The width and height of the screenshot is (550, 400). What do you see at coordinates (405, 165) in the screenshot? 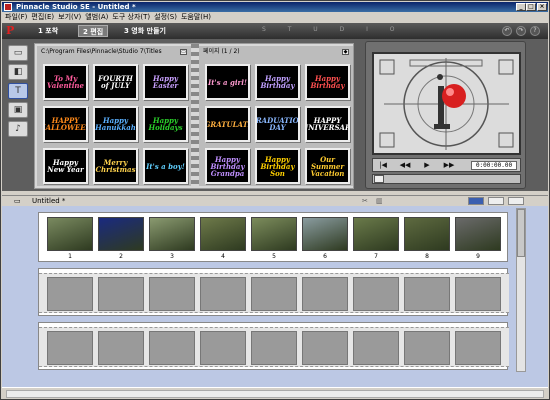
I see `rewind-button: ◀◀` at bounding box center [405, 165].